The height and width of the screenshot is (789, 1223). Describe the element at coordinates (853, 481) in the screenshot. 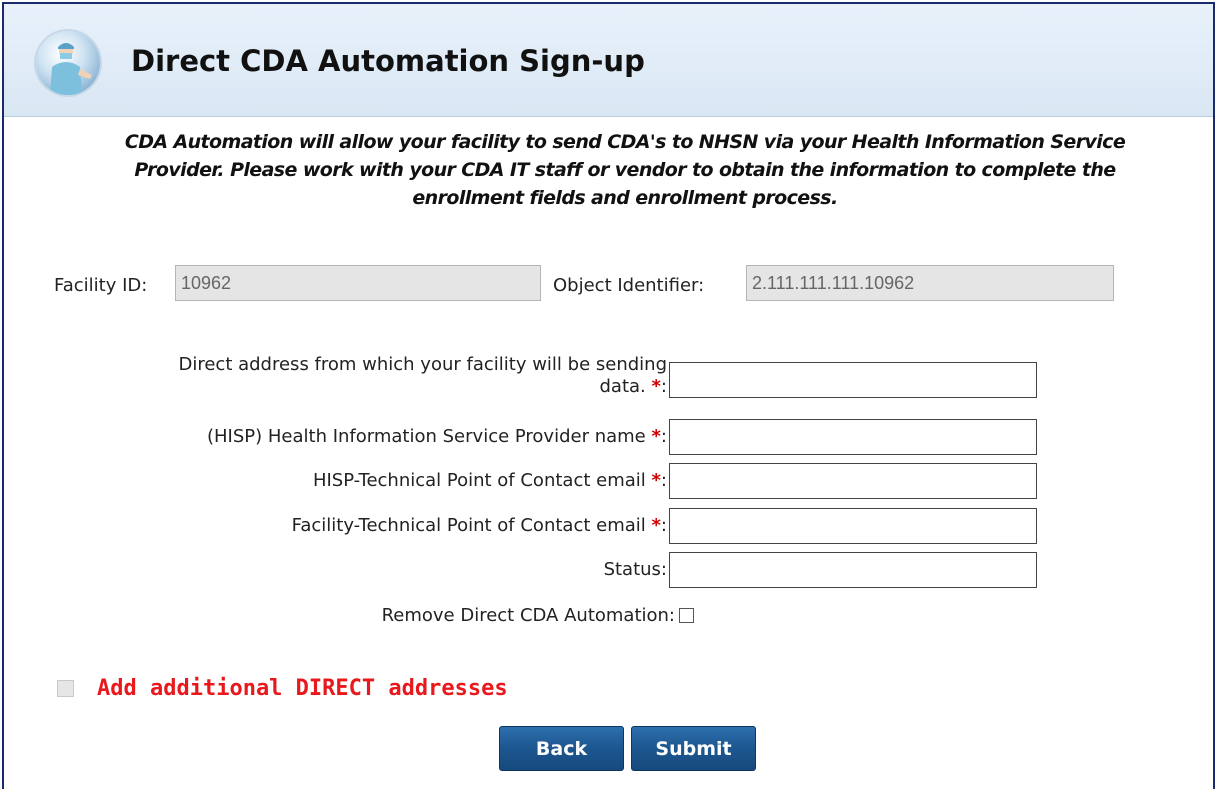

I see `hisp-contact-email-input` at that location.